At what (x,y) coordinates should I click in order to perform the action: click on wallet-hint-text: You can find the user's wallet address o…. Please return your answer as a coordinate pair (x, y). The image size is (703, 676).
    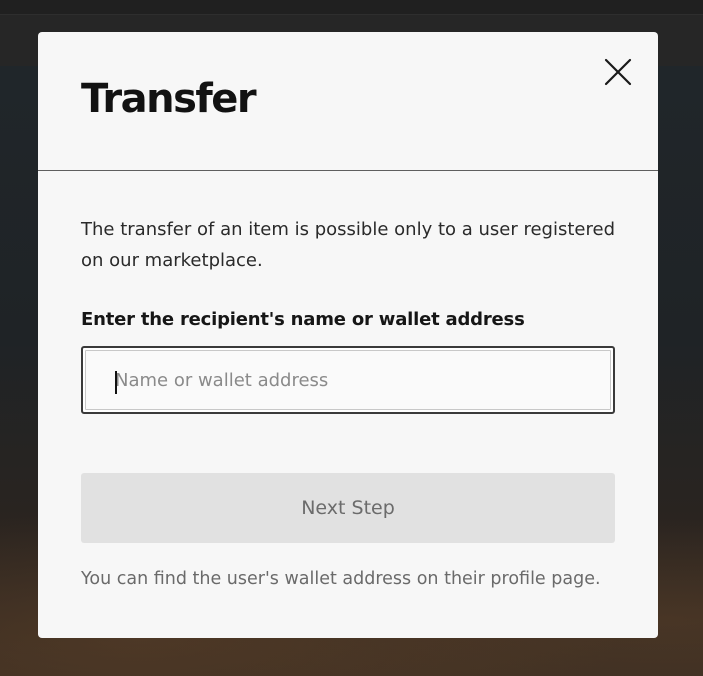
    Looking at the image, I should click on (341, 579).